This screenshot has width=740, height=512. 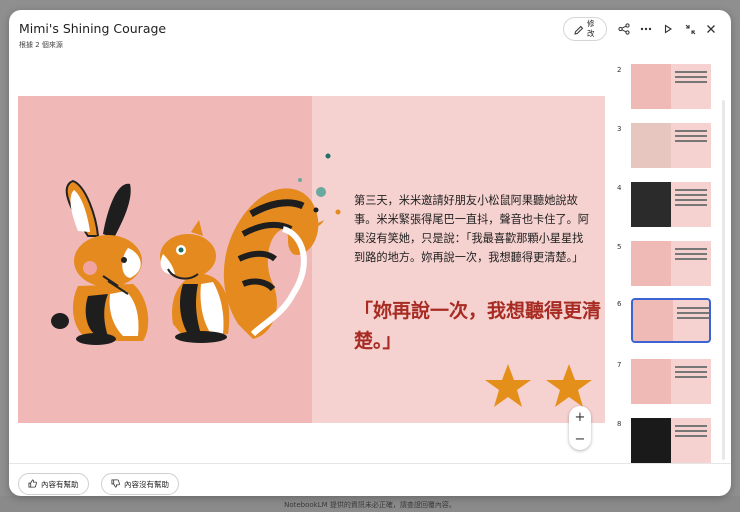 I want to click on slide-thumbnail: 8, so click(x=668, y=440).